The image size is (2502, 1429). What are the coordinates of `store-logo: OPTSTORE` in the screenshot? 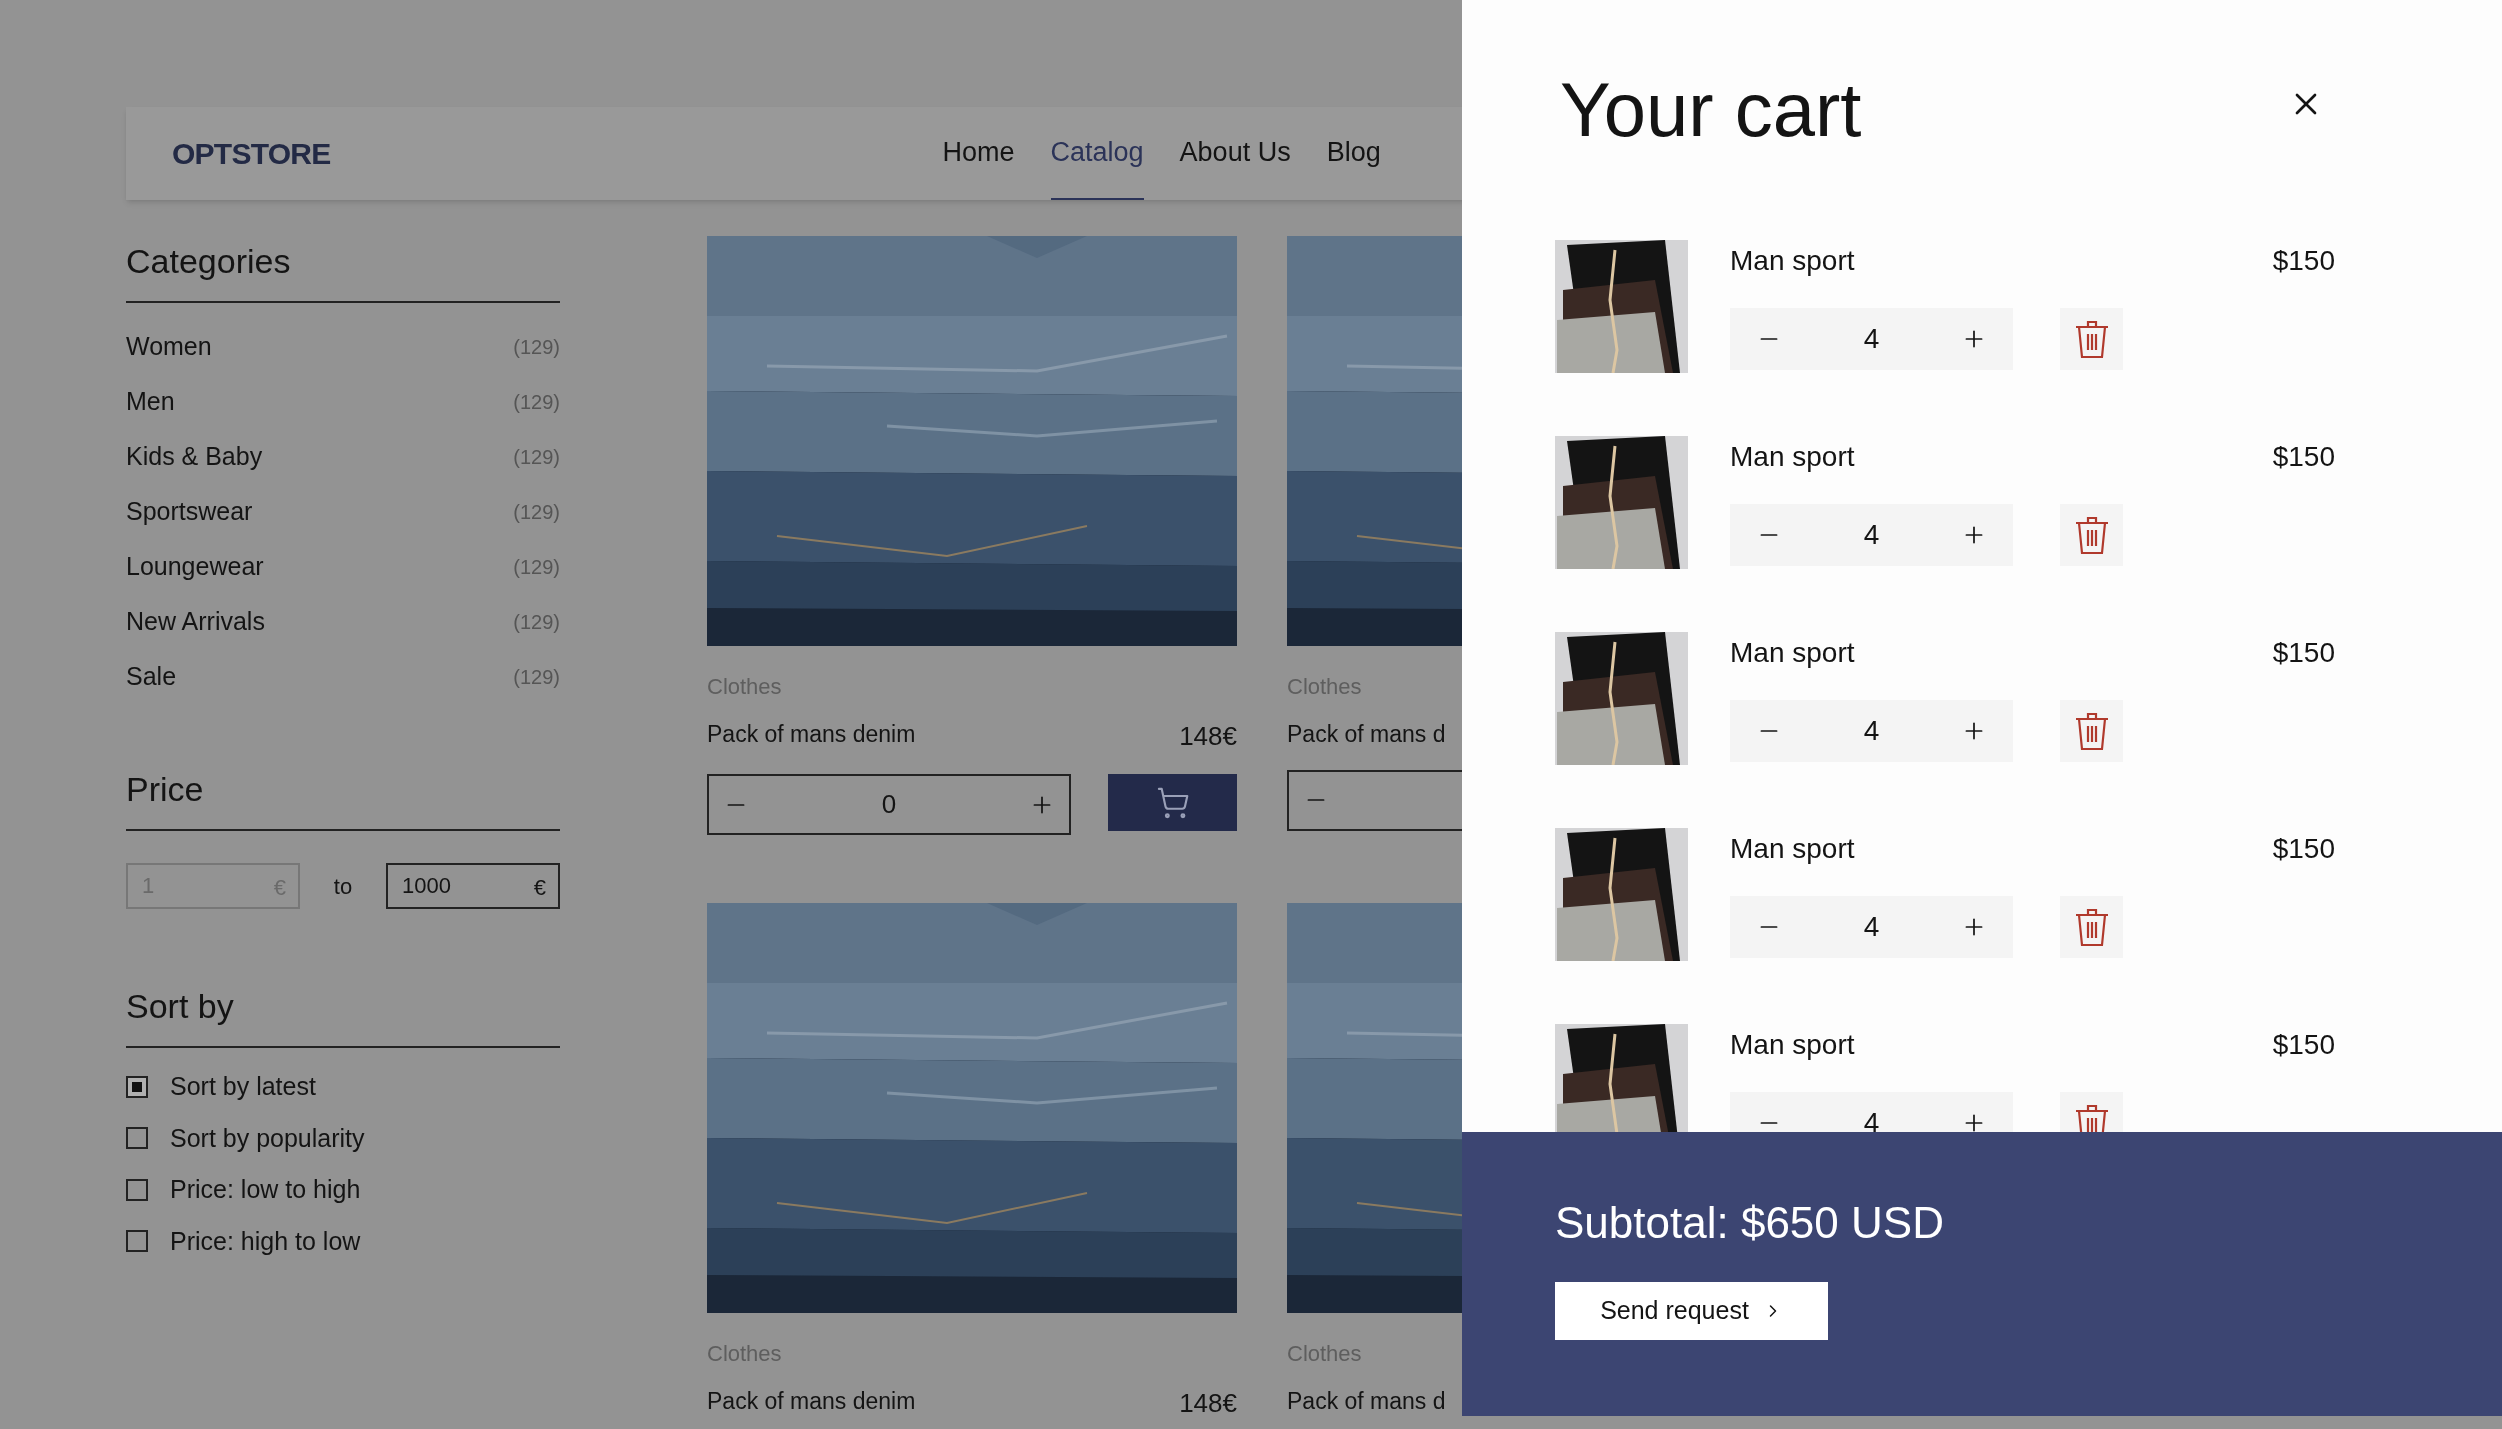 It's located at (251, 153).